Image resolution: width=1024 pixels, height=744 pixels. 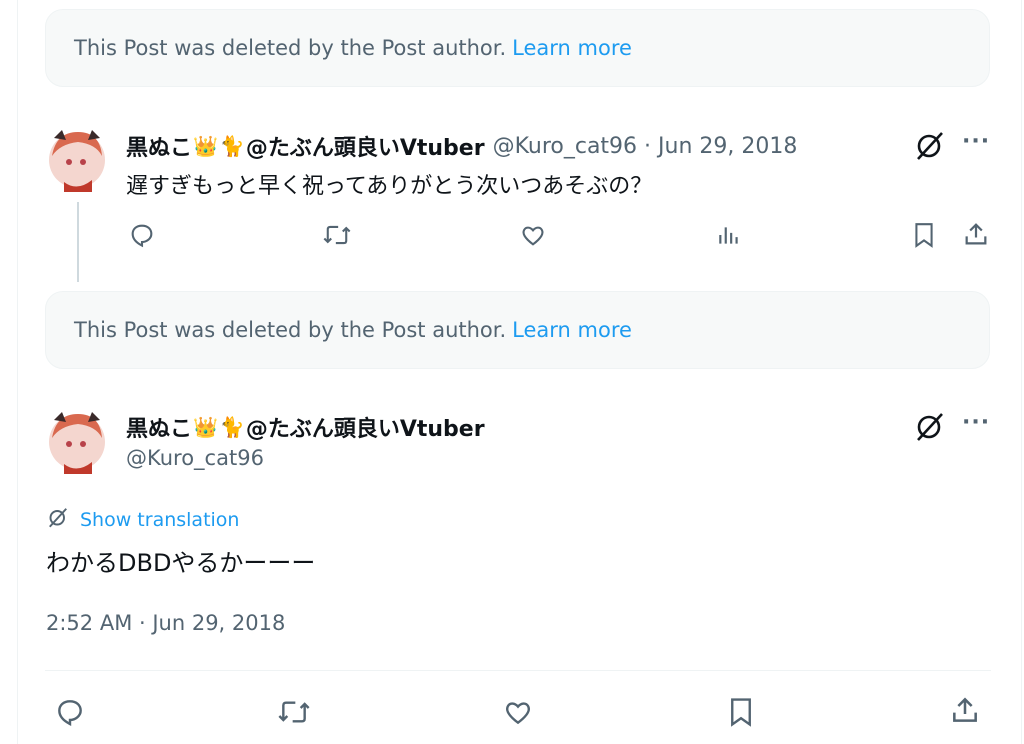 What do you see at coordinates (78, 242) in the screenshot?
I see `thread-line` at bounding box center [78, 242].